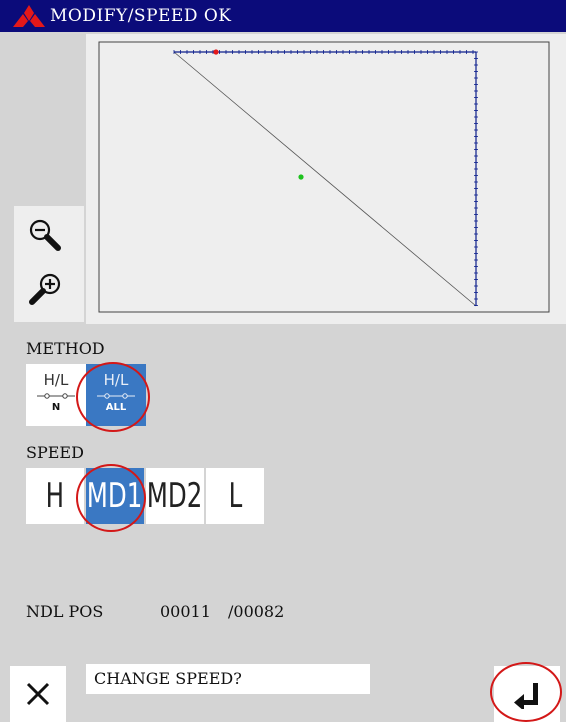 The image size is (566, 722). I want to click on zoom-out-button, so click(45, 235).